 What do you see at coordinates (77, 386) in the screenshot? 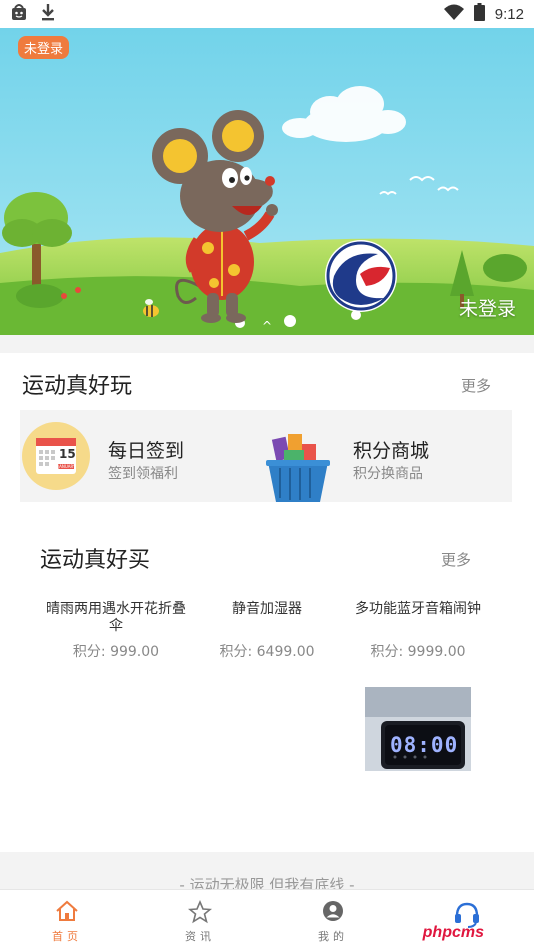
I see `section-play-title: 运动真好玩` at bounding box center [77, 386].